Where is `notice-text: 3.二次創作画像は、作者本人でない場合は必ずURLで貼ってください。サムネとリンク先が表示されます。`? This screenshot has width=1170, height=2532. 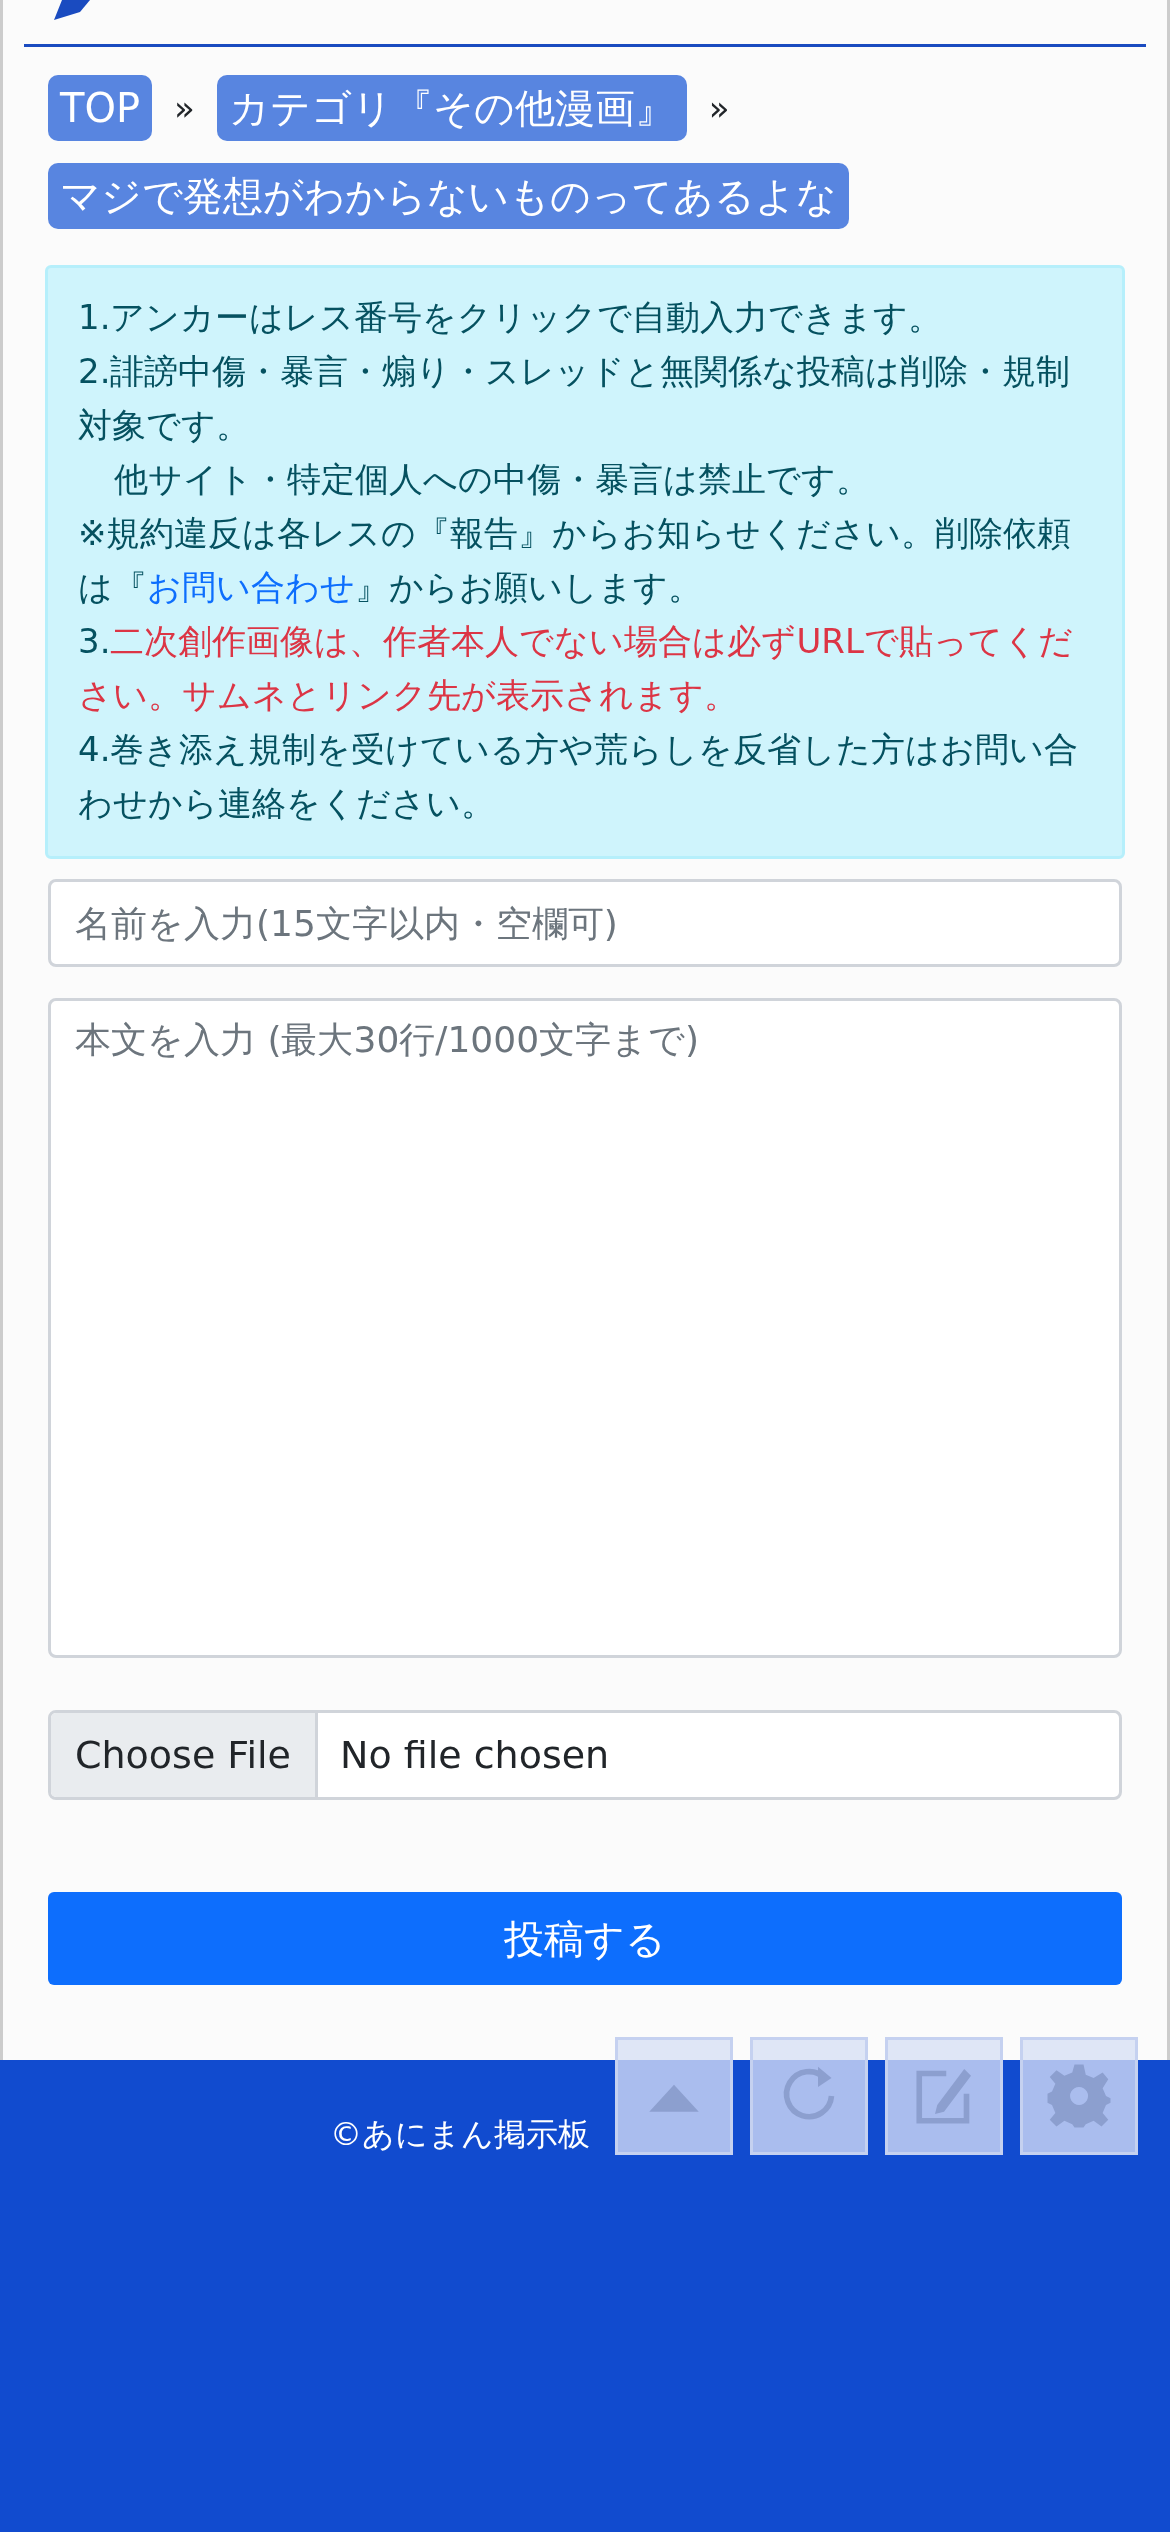
notice-text: 3.二次創作画像は、作者本人でない場合は必ずURLで貼ってください。サムネとリンク先が表示されます。 is located at coordinates (576, 668).